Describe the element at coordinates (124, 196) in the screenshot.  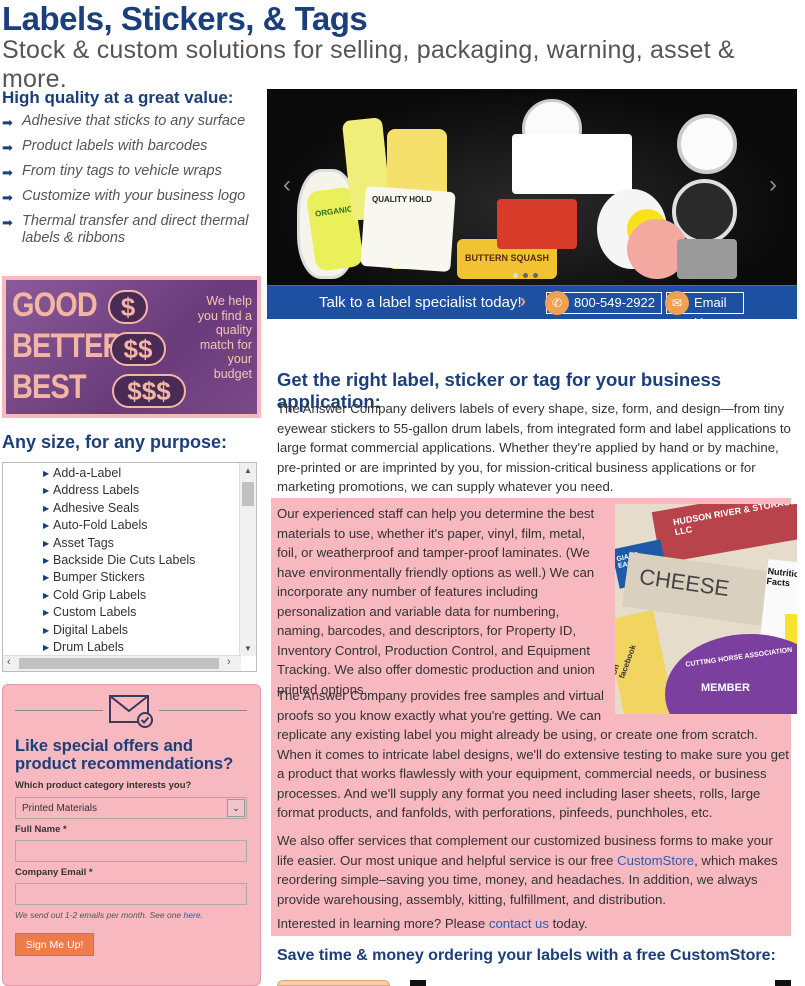
I see `feature-item: ➡ Customize with your business logo` at that location.